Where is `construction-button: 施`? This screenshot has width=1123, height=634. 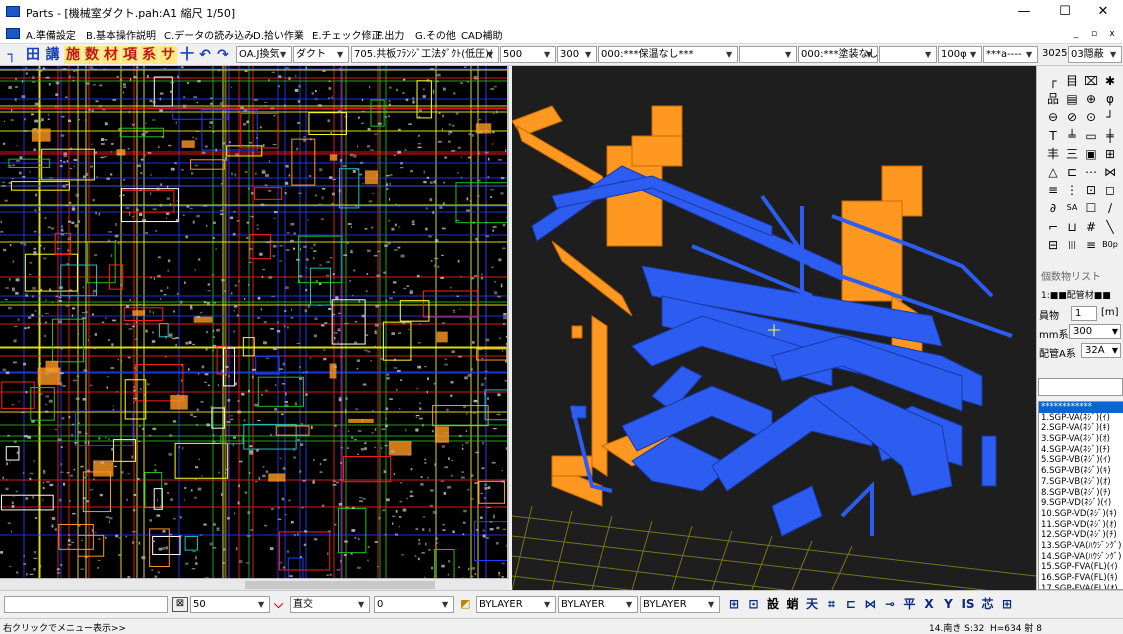 construction-button: 施 is located at coordinates (73, 55).